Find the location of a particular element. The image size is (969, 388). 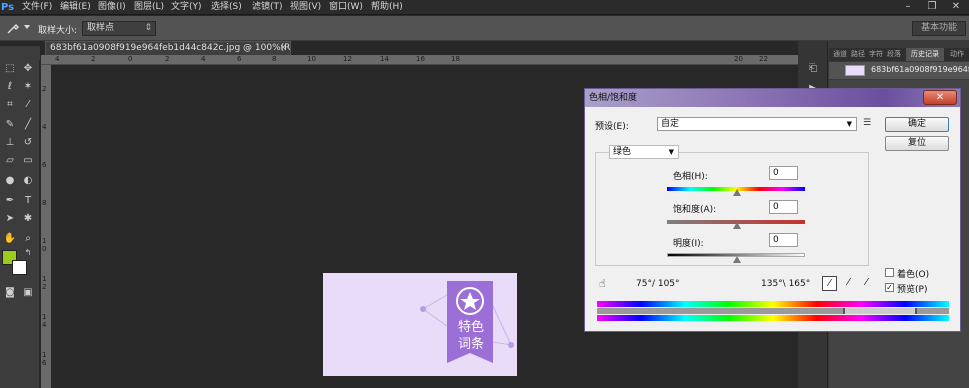

menu-layer: 图层(L) is located at coordinates (149, 7).